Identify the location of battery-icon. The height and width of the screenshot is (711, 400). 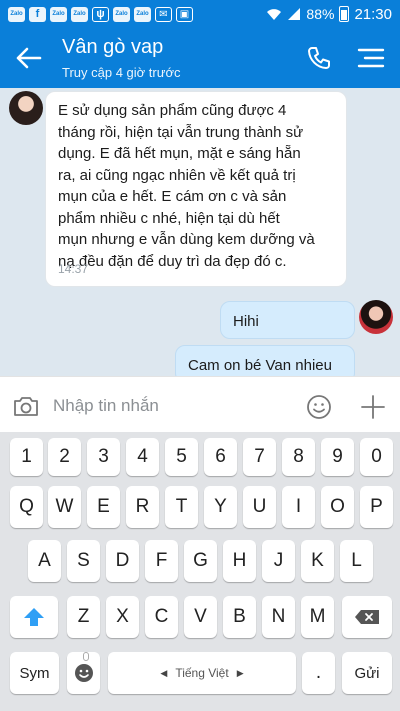
(344, 14).